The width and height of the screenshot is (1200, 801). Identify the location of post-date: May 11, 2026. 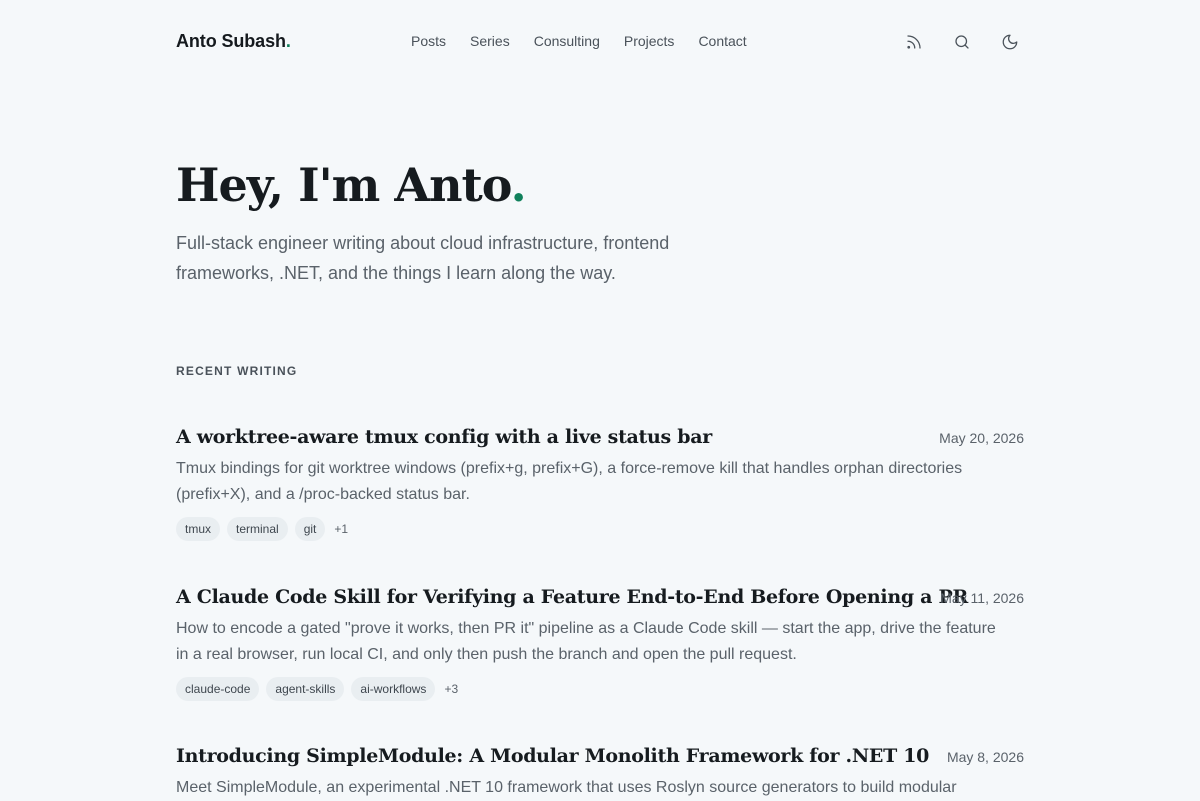
(982, 598).